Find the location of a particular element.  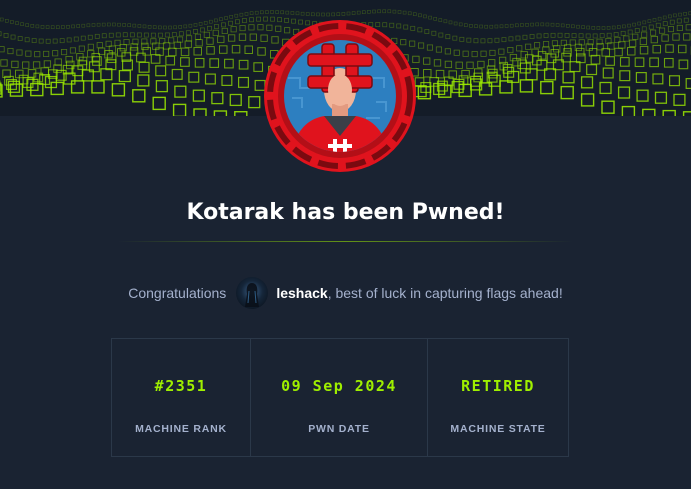

stat-machine-rank: #2351 MACHINE RANK is located at coordinates (181, 397).